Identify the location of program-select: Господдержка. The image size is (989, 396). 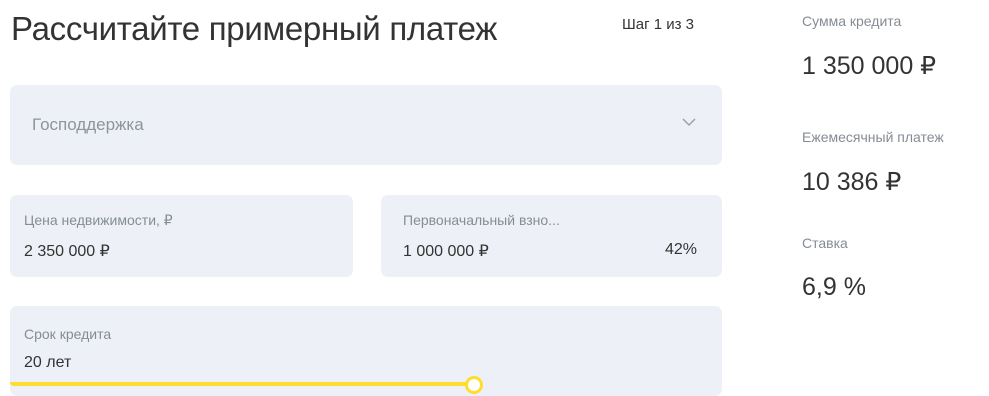
(366, 125).